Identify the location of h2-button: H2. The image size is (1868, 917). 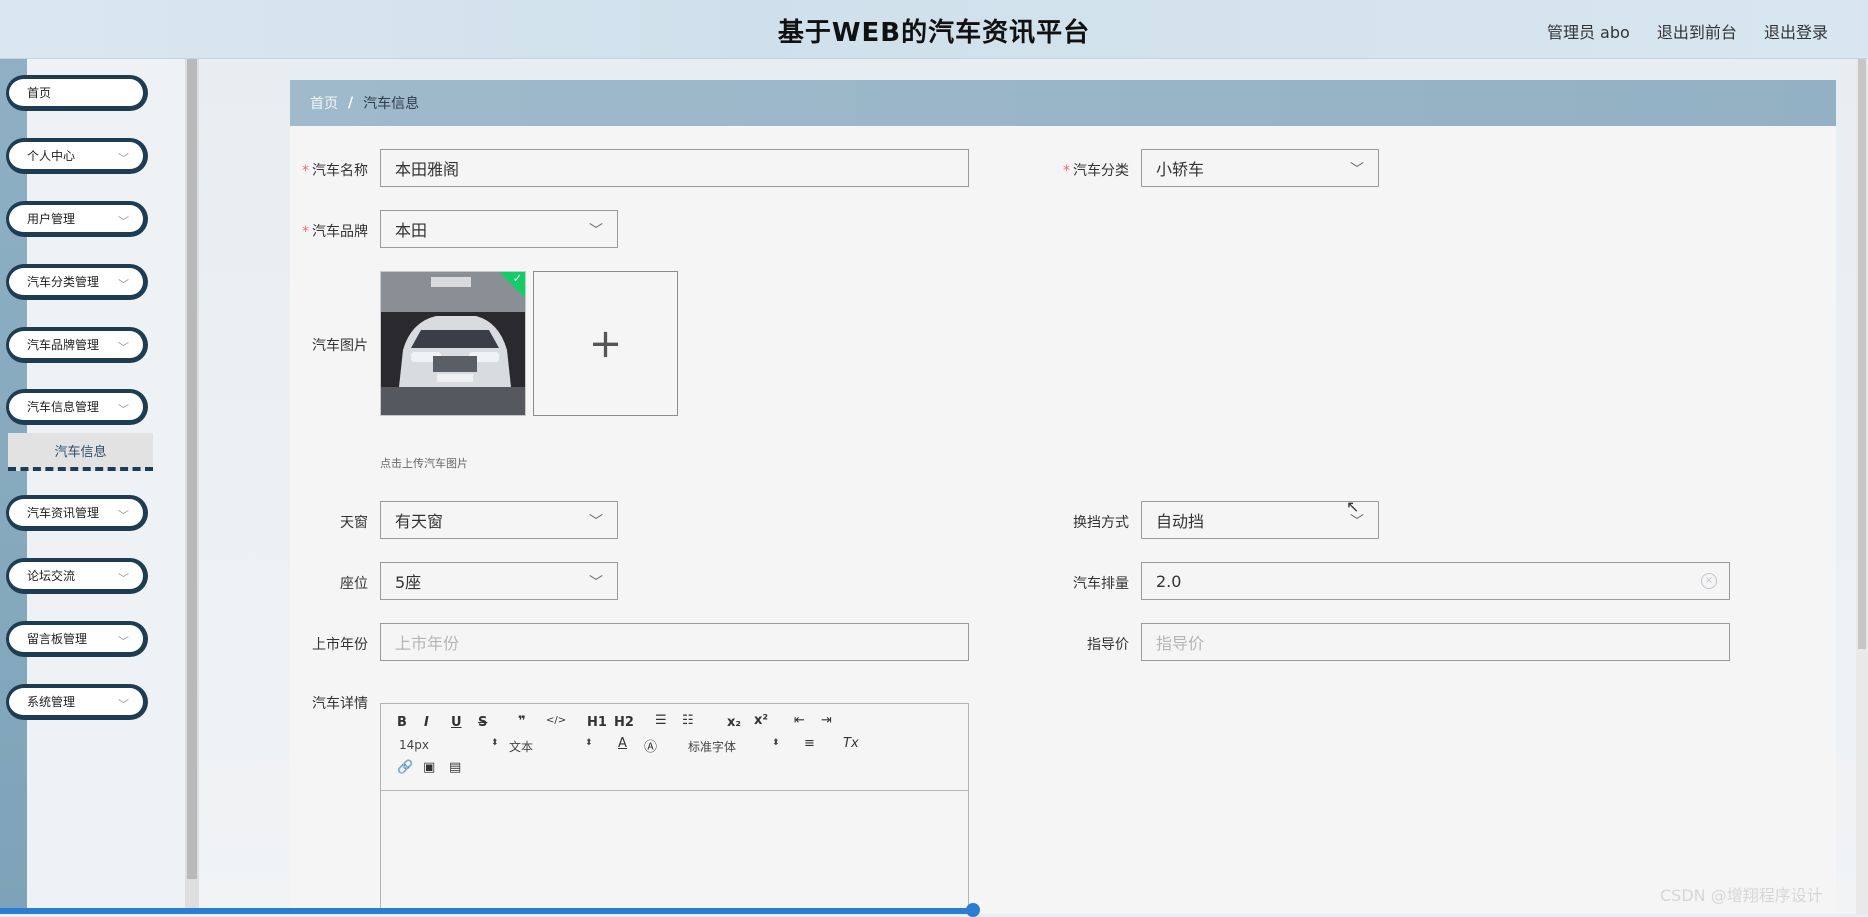
(624, 722).